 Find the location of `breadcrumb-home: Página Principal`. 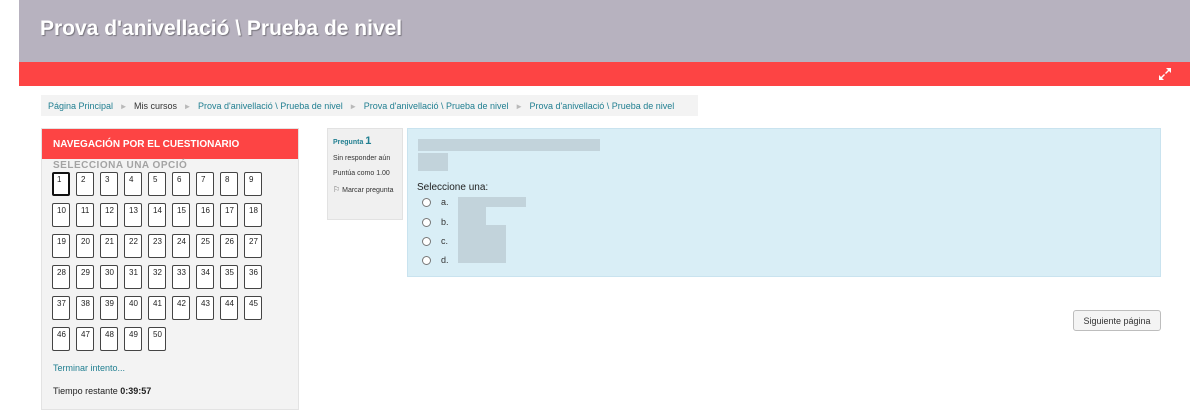

breadcrumb-home: Página Principal is located at coordinates (80, 106).